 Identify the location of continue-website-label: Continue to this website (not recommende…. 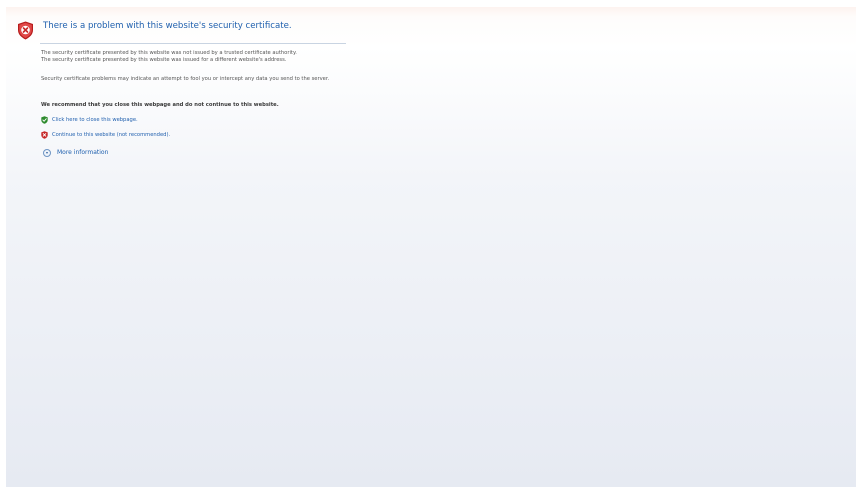
(111, 135).